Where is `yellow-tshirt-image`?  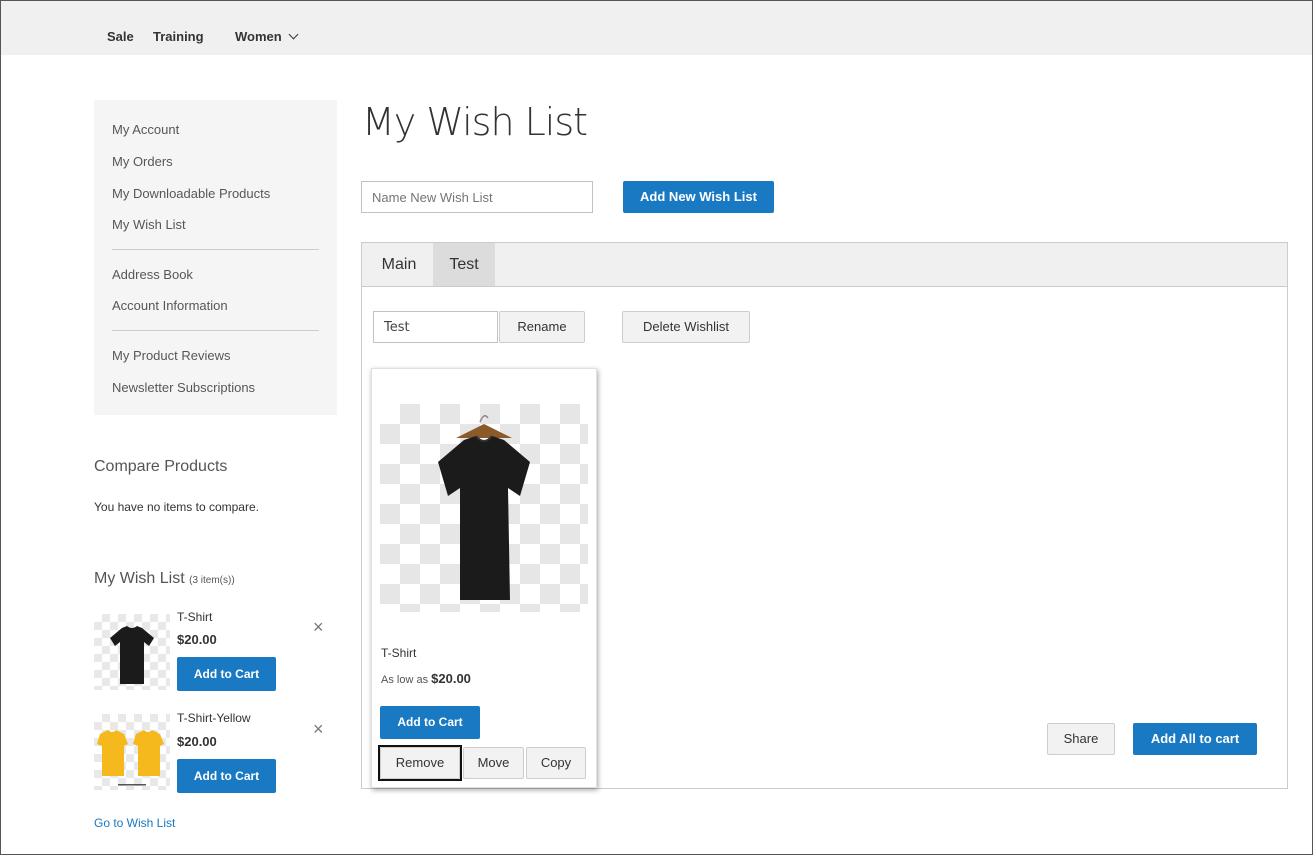
yellow-tshirt-image is located at coordinates (130, 758).